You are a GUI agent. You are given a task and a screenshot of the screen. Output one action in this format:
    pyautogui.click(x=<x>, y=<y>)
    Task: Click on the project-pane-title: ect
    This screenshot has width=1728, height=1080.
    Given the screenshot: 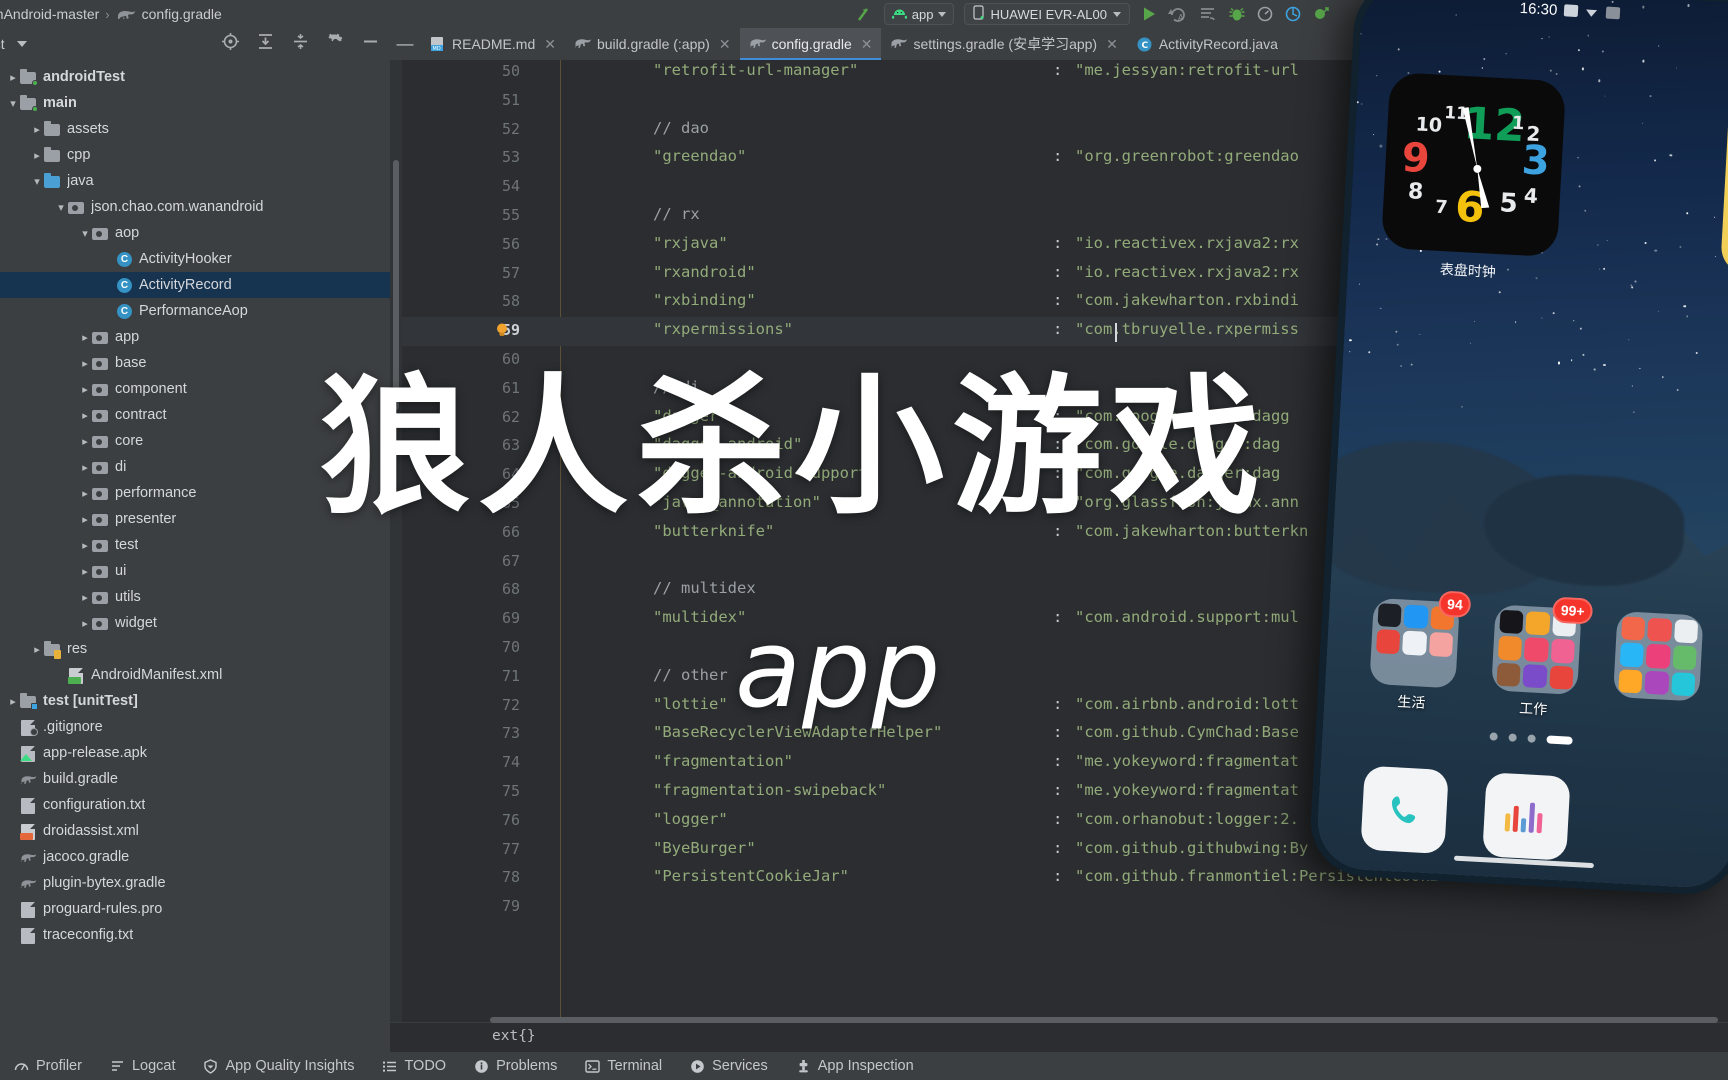 What is the action you would take?
    pyautogui.click(x=2, y=44)
    